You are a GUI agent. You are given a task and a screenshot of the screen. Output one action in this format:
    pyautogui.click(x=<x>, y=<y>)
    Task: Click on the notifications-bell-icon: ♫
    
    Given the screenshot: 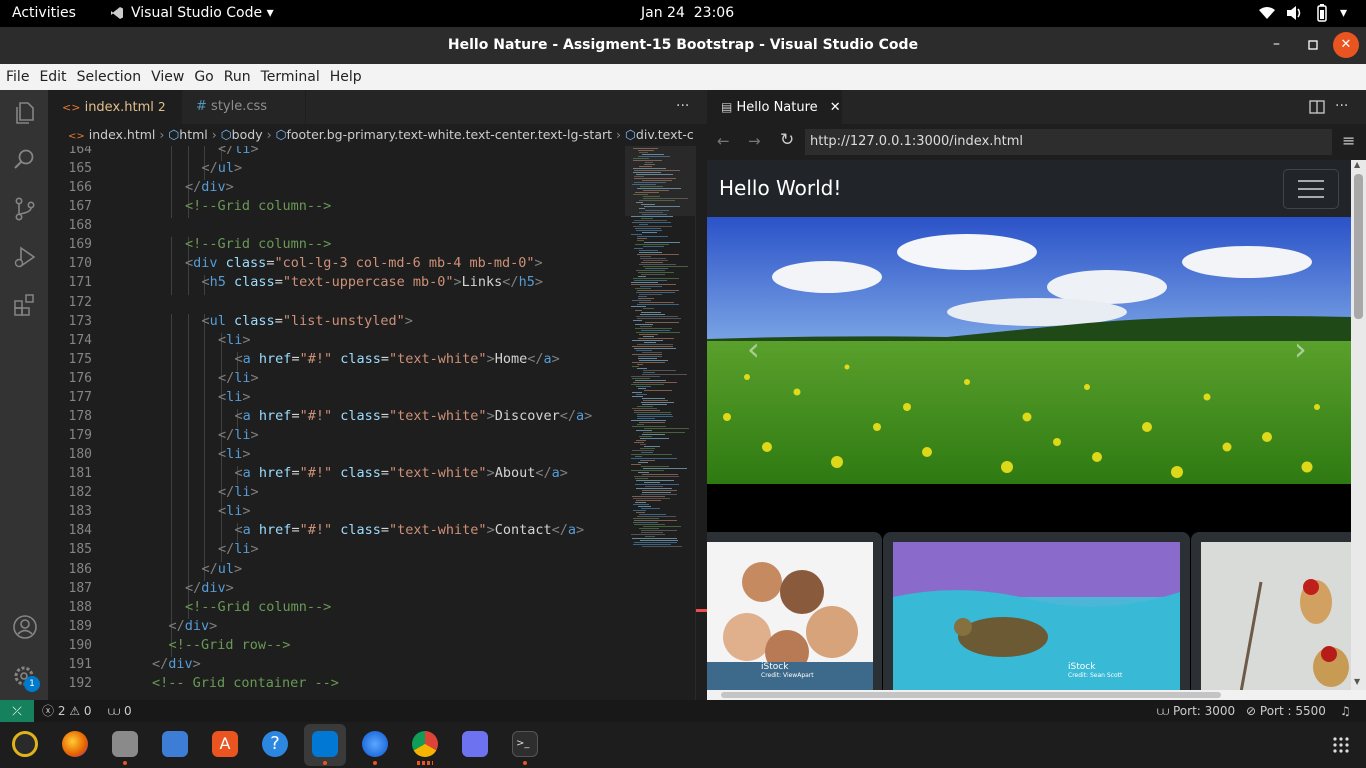 What is the action you would take?
    pyautogui.click(x=1345, y=711)
    